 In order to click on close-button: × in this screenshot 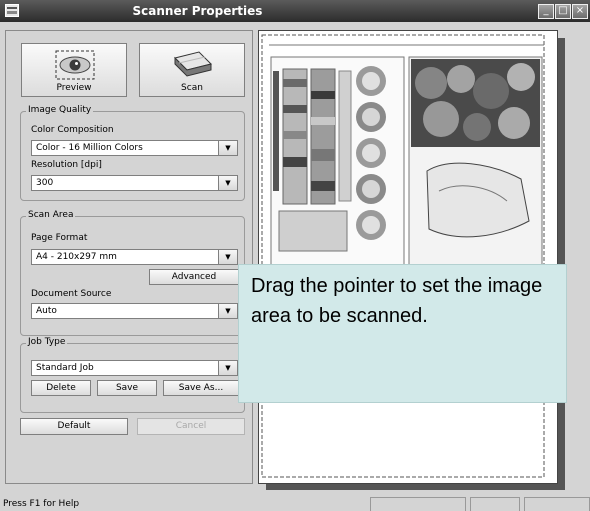, I will do `click(580, 11)`.